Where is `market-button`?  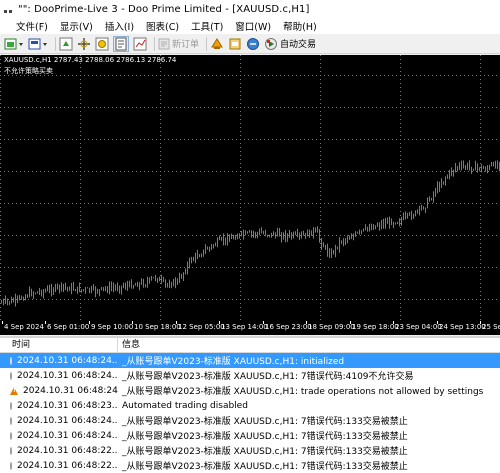 market-button is located at coordinates (235, 44).